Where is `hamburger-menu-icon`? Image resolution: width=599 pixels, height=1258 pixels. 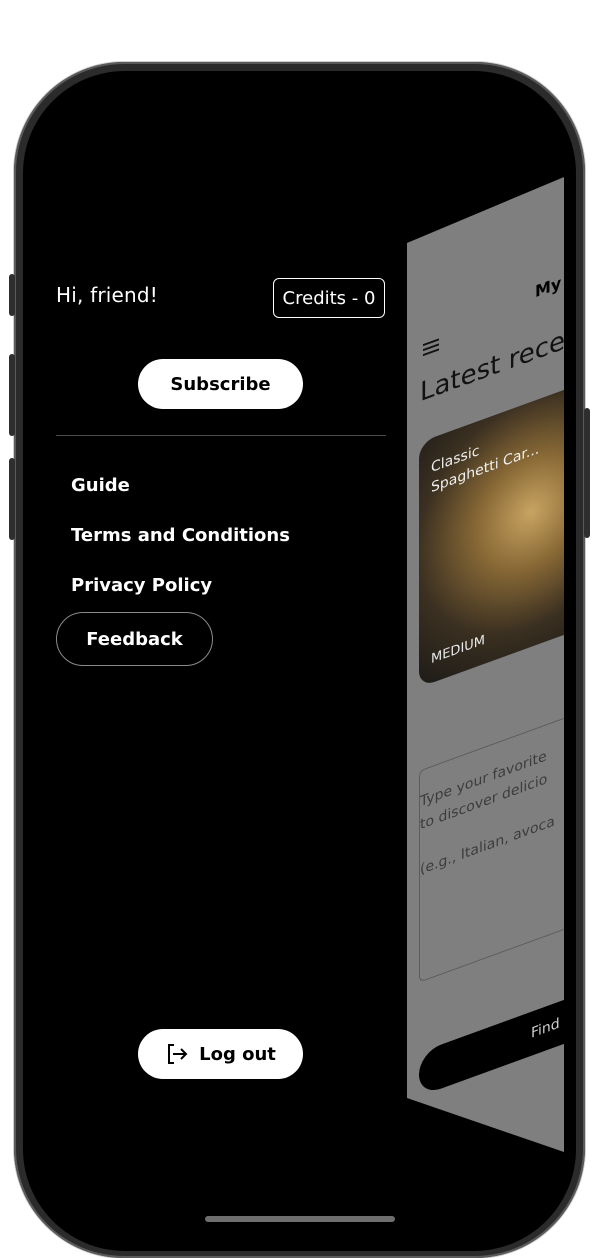
hamburger-menu-icon is located at coordinates (431, 347).